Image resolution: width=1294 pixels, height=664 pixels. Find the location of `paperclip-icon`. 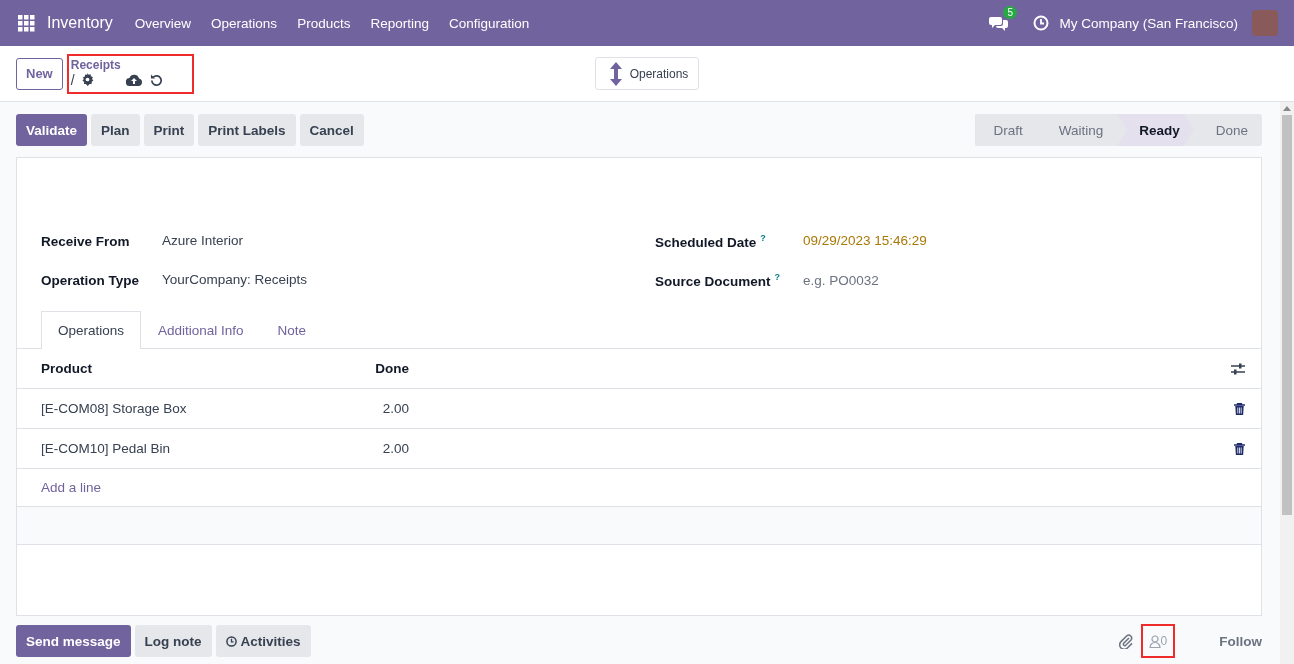

paperclip-icon is located at coordinates (1125, 641).